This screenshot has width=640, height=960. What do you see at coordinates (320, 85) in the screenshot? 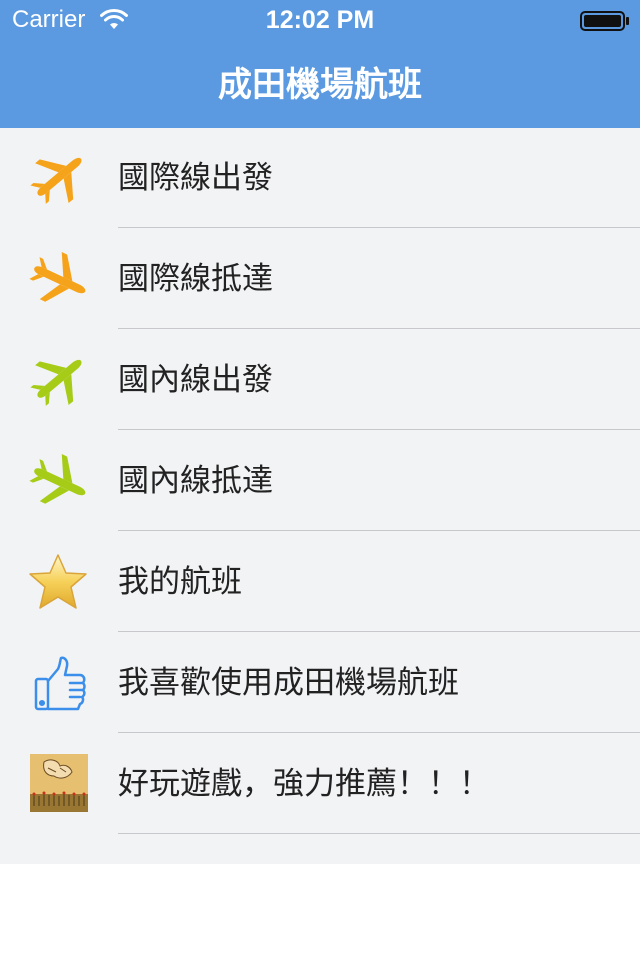
I see `page-title: 成田機場航班` at bounding box center [320, 85].